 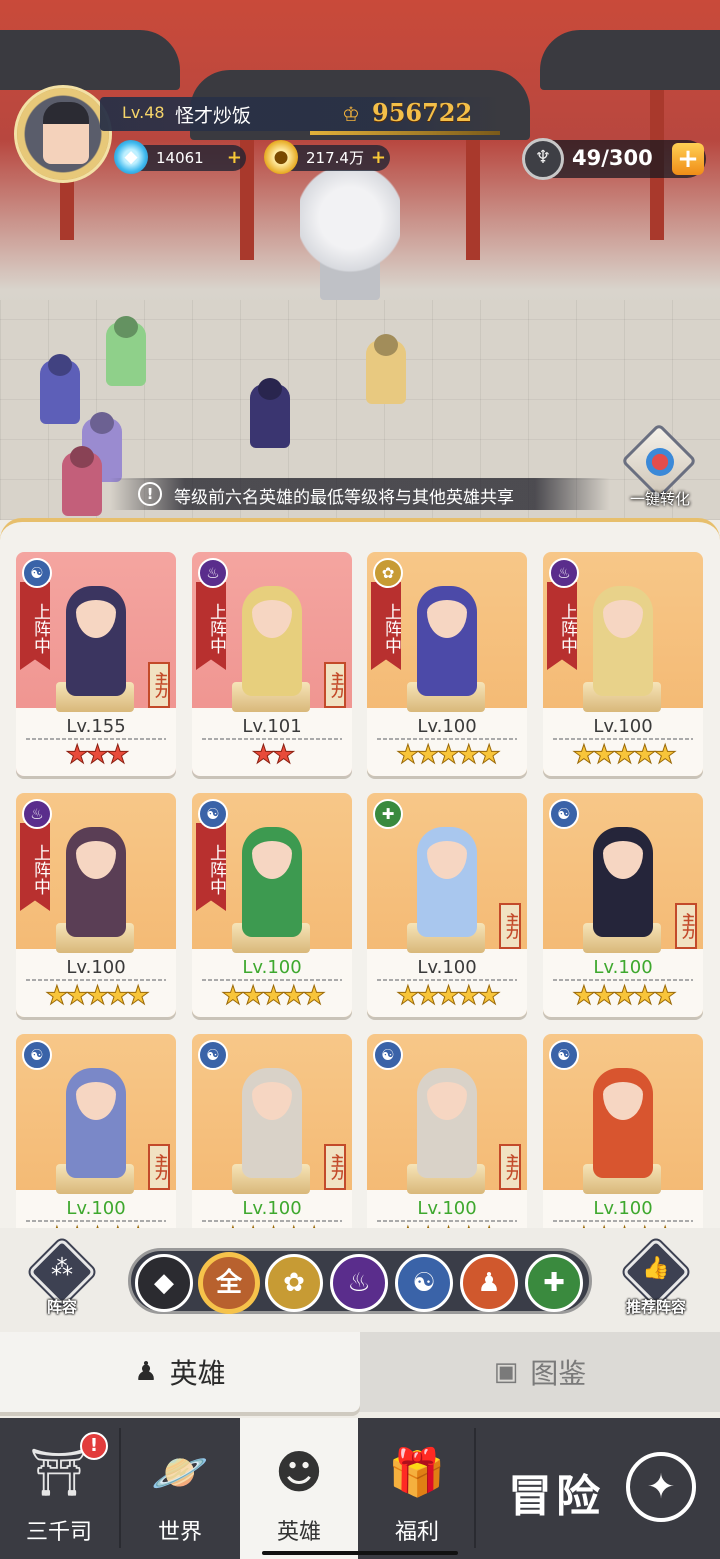 What do you see at coordinates (344, 498) in the screenshot?
I see `notice-text: 等级前六名英雄的最低等级将与其他英雄共享` at bounding box center [344, 498].